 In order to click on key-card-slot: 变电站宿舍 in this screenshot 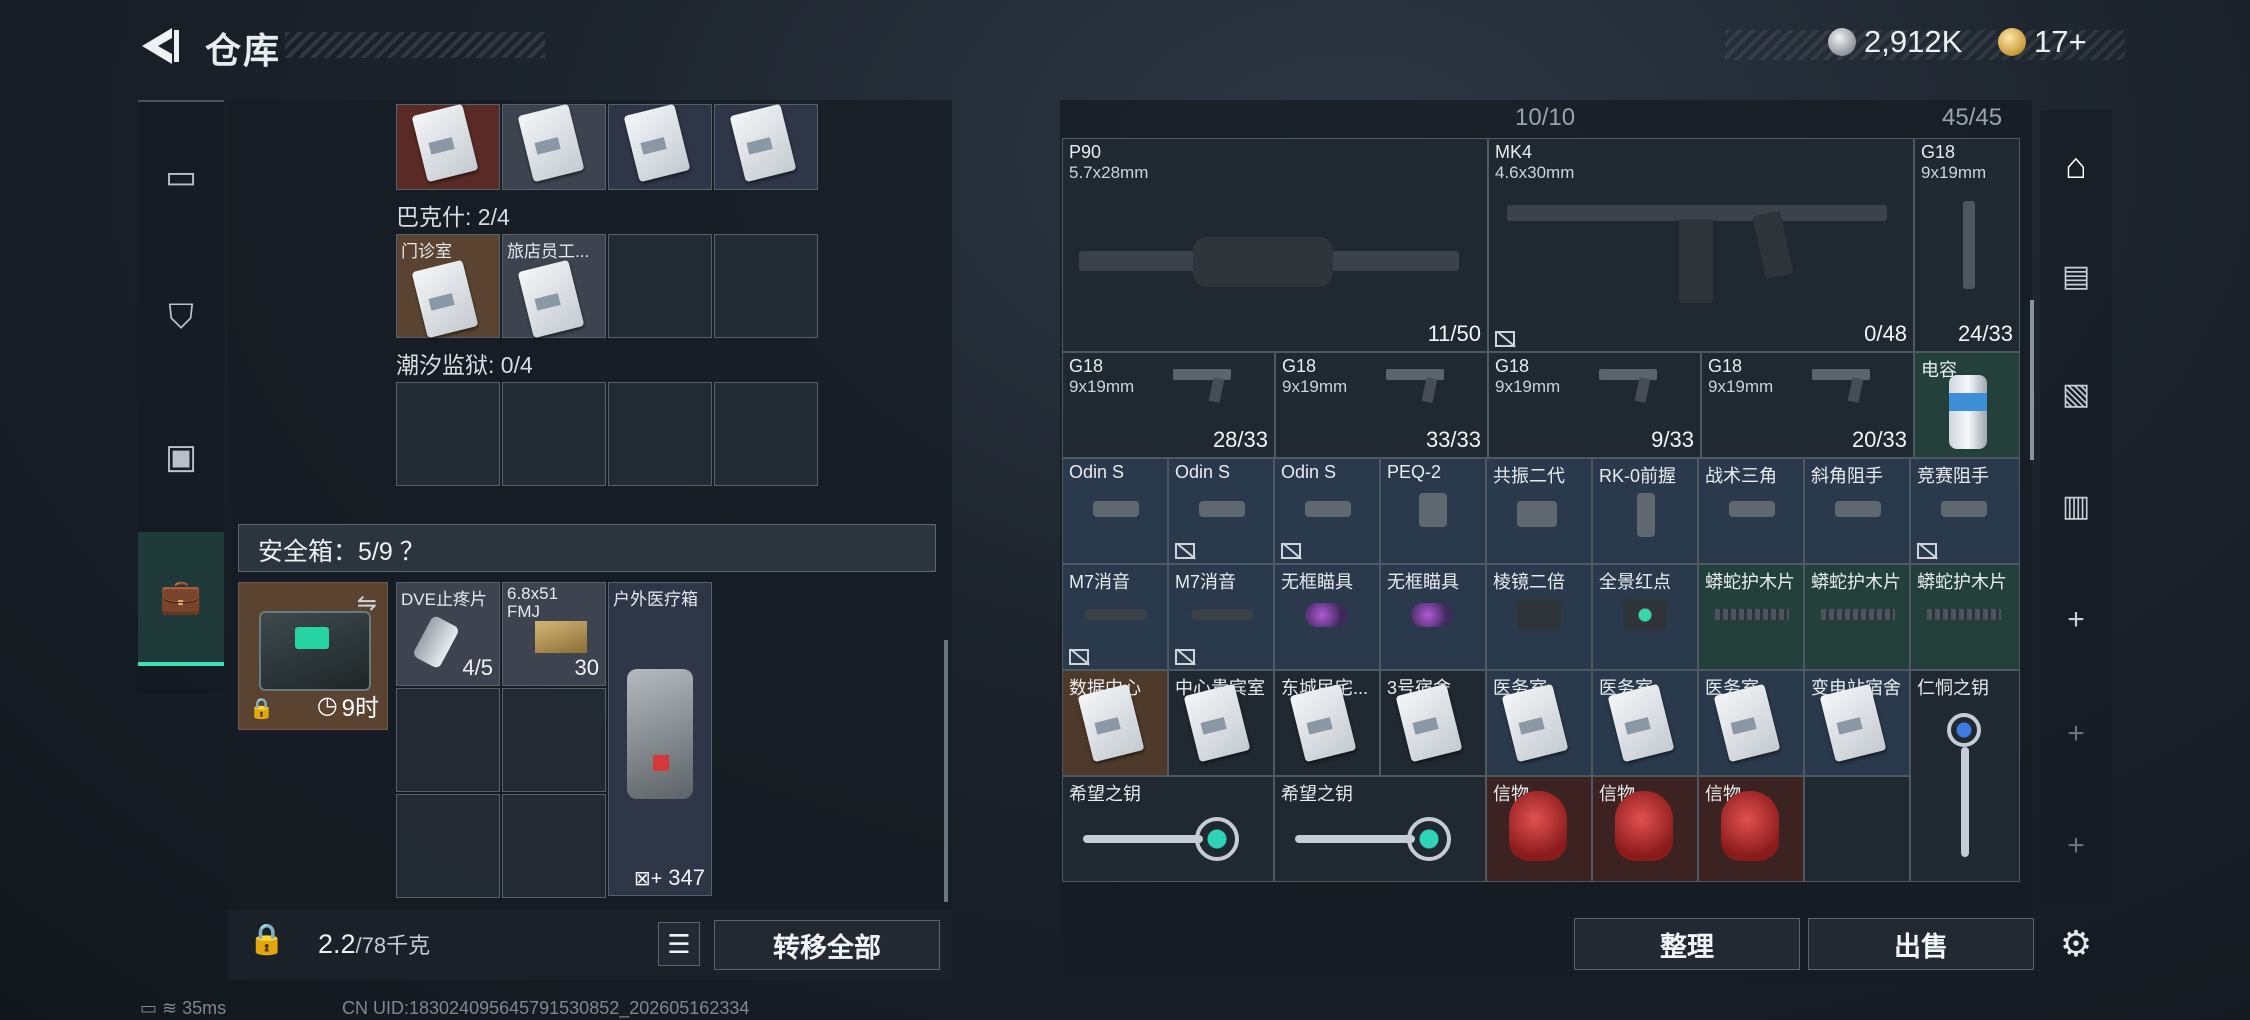, I will do `click(1857, 723)`.